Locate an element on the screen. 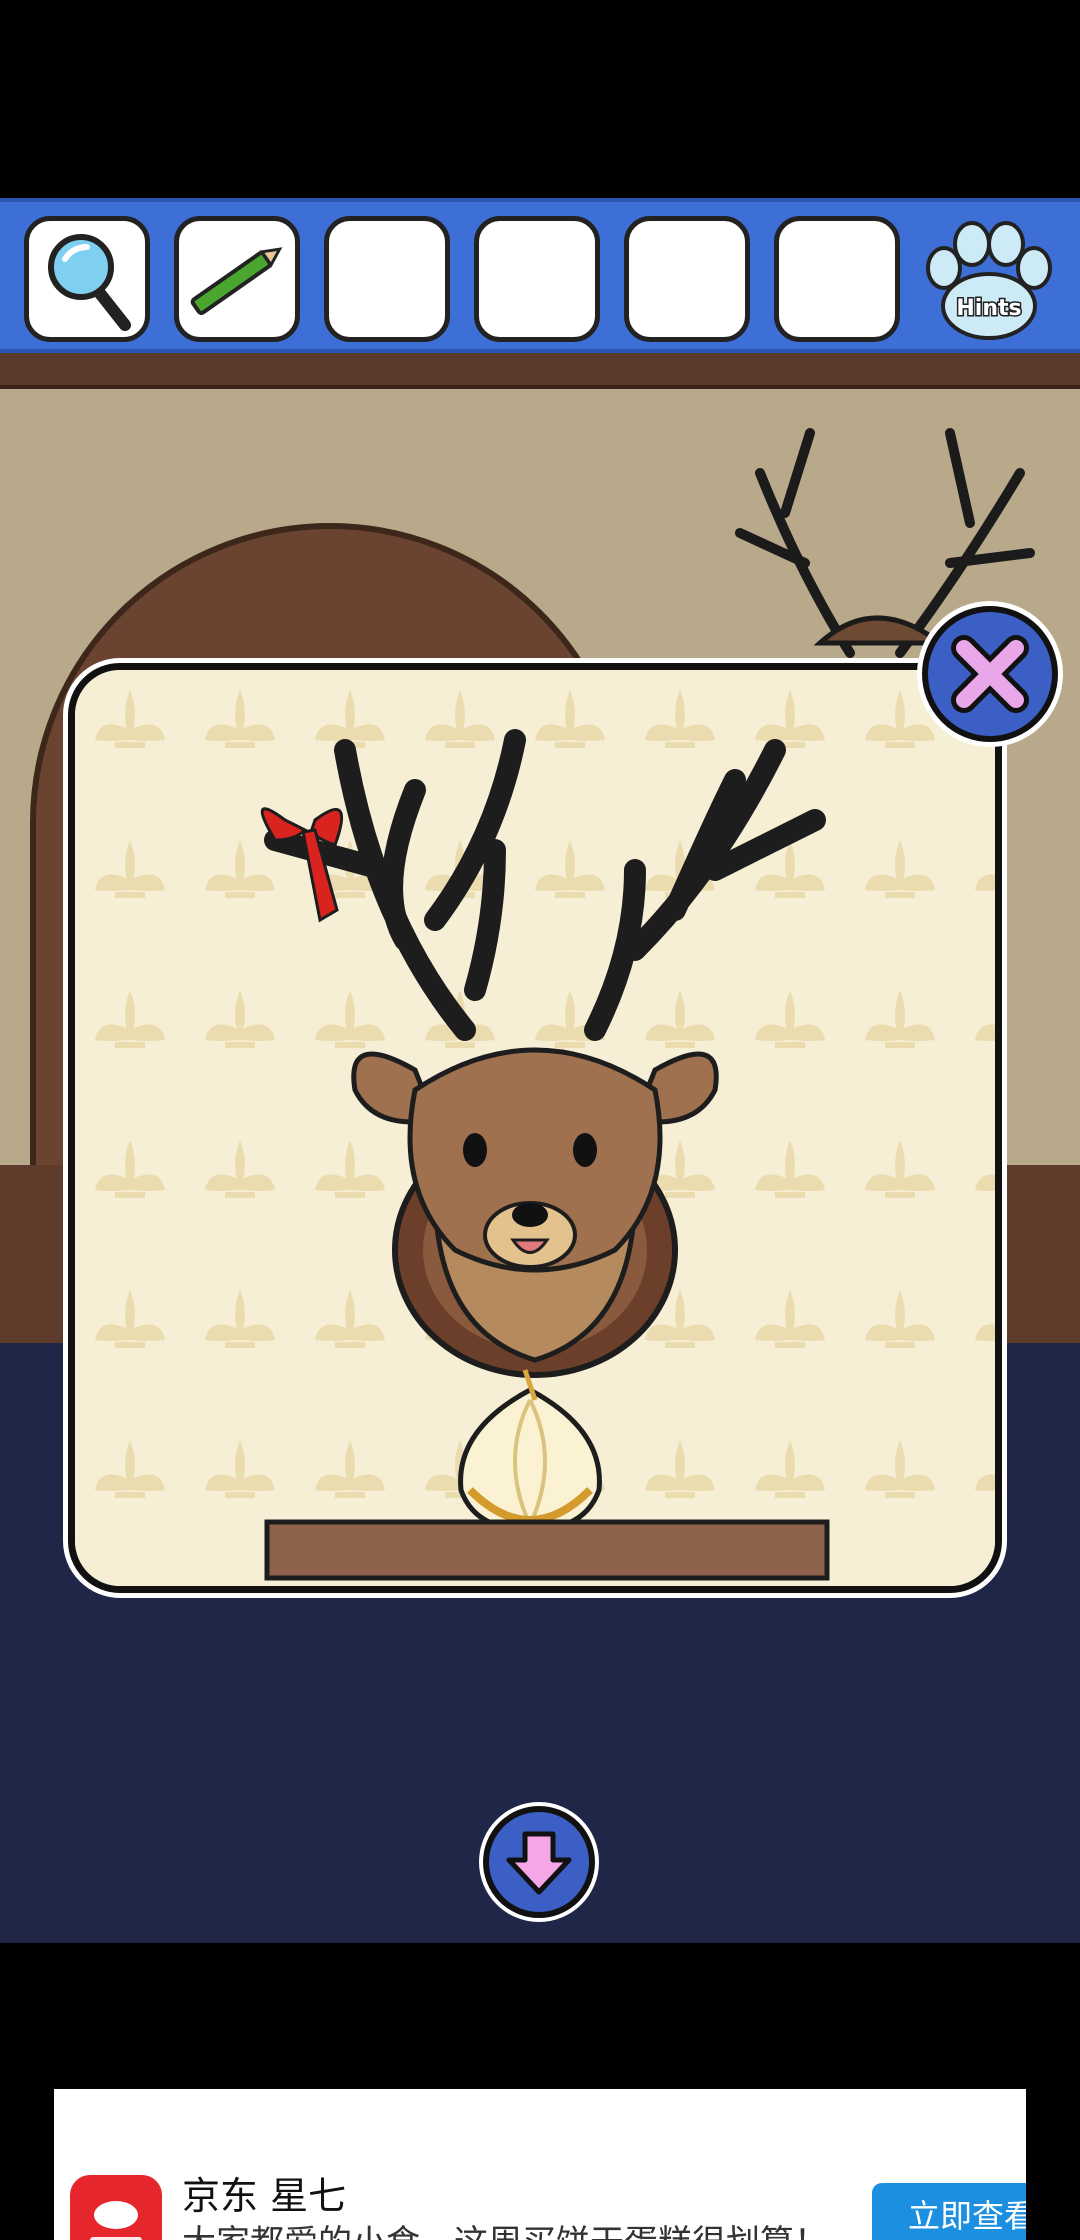  arrow-down-icon is located at coordinates (539, 1863).